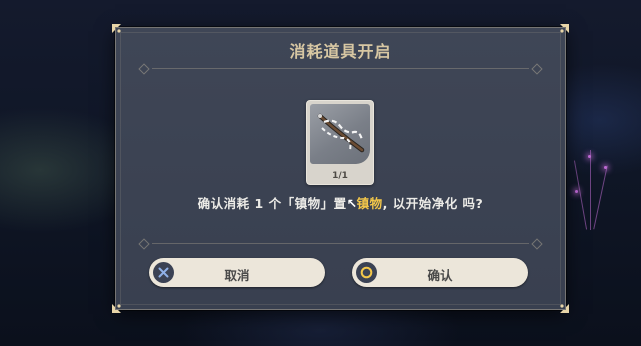  I want to click on confirm-message: 确认消耗 1 个「镇物」置↖镇物, 以开始净化 吗?, so click(340, 202).